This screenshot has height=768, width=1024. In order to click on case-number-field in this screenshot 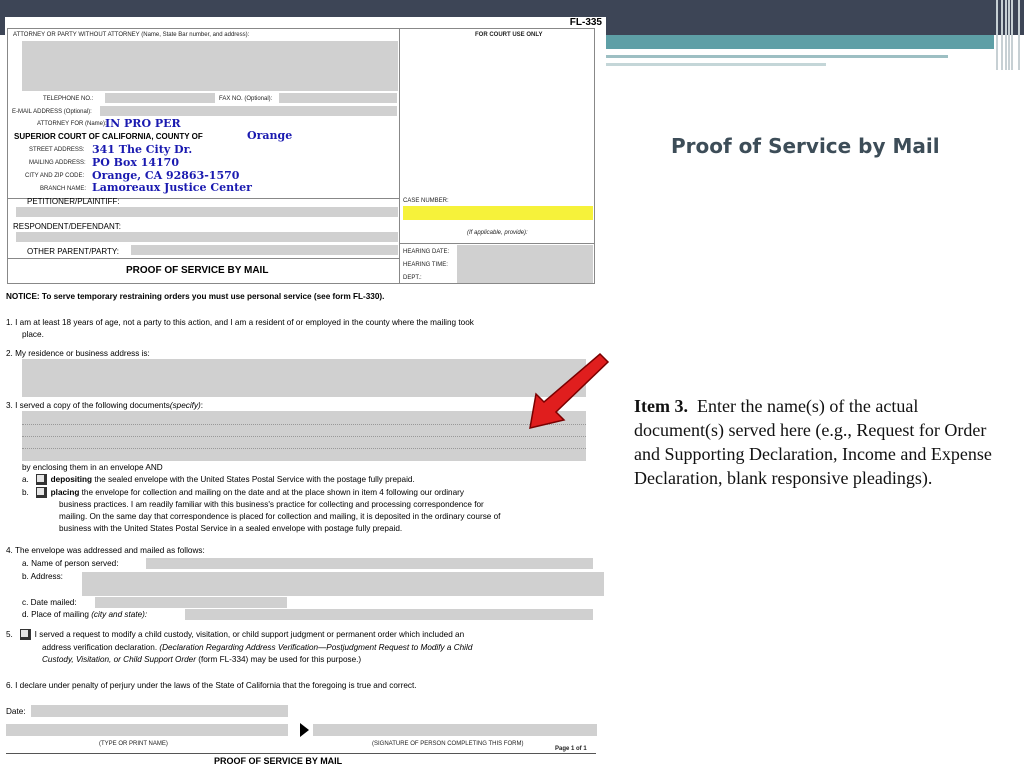, I will do `click(498, 213)`.